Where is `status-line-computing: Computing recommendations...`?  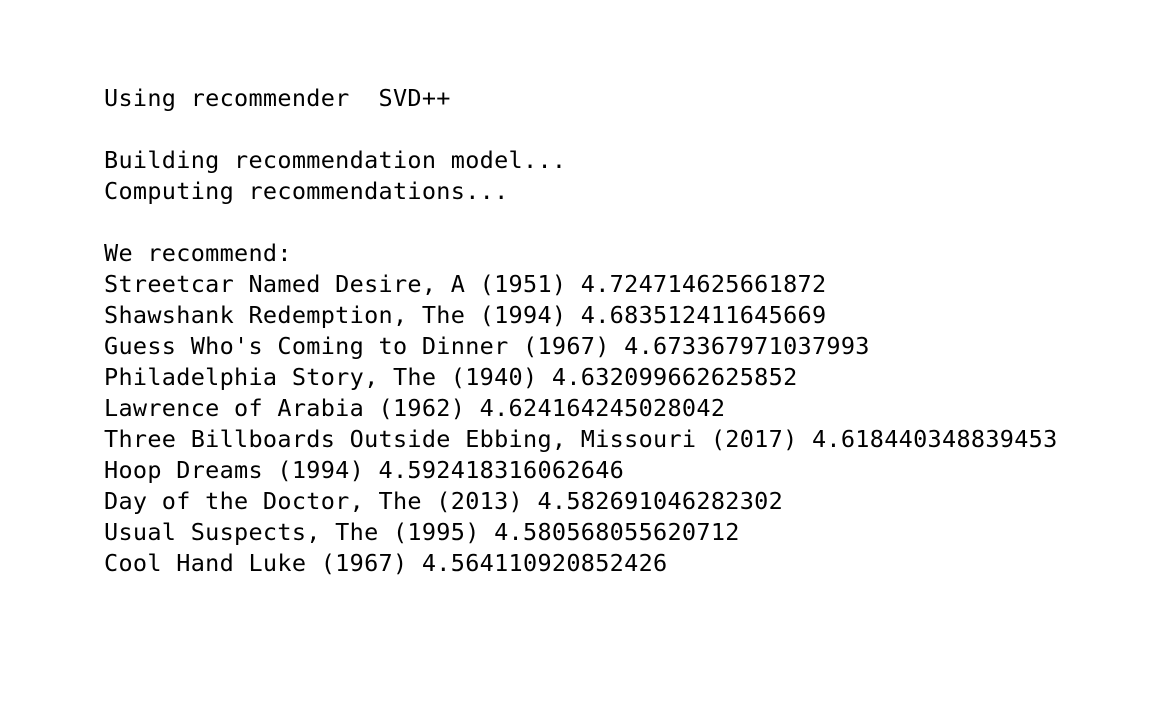 status-line-computing: Computing recommendations... is located at coordinates (306, 191).